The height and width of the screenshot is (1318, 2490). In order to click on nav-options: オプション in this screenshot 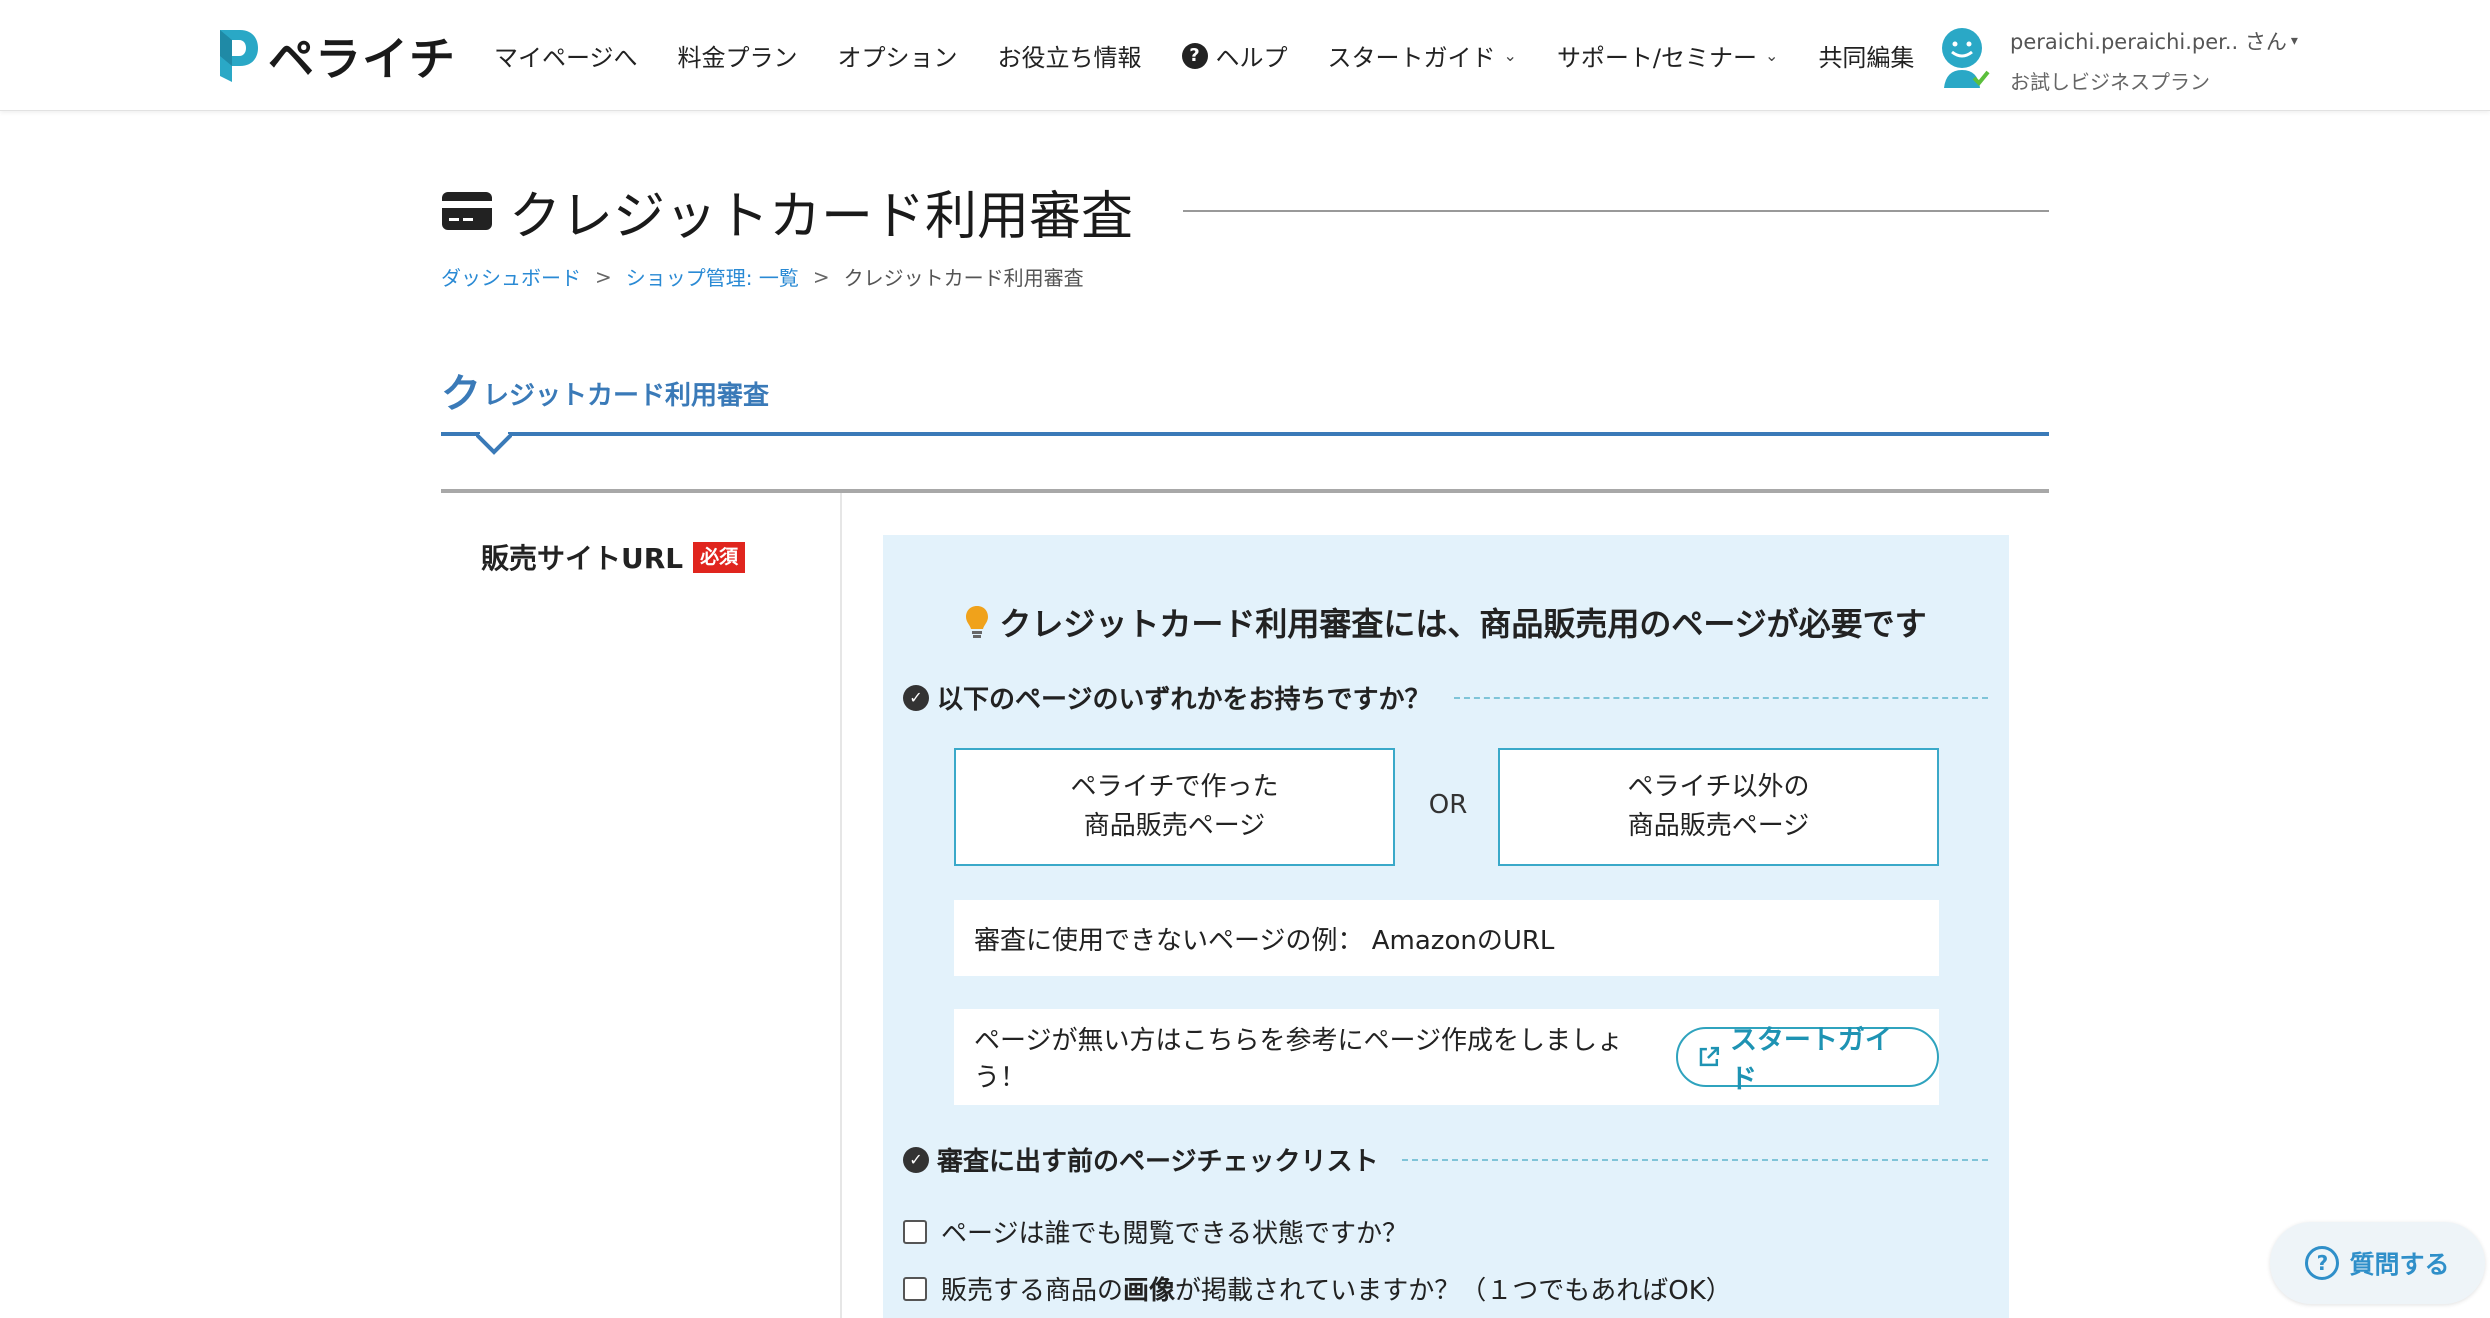, I will do `click(898, 55)`.